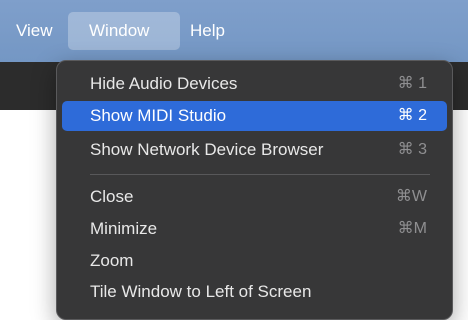 The image size is (468, 320). I want to click on menu-item-shortcut: ⌘ 1, so click(412, 83).